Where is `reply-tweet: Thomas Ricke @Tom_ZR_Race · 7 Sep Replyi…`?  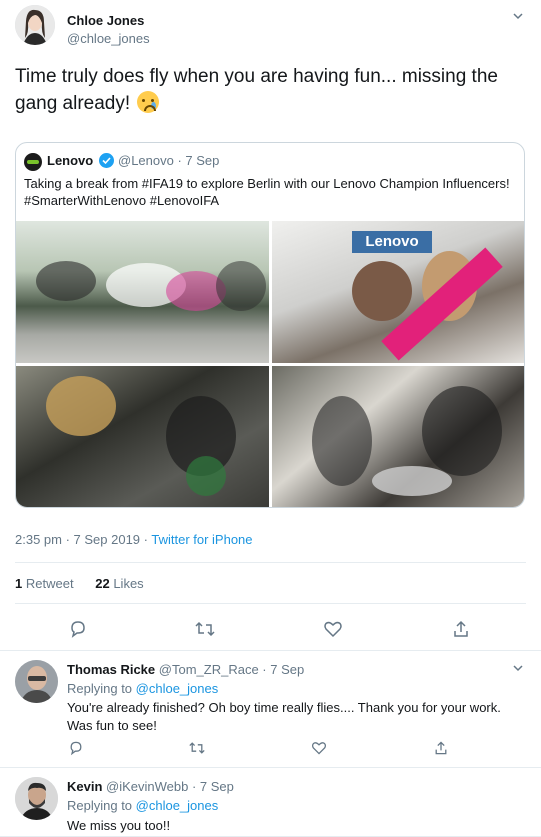
reply-tweet: Thomas Ricke @Tom_ZR_Race · 7 Sep Replyi… is located at coordinates (270, 709).